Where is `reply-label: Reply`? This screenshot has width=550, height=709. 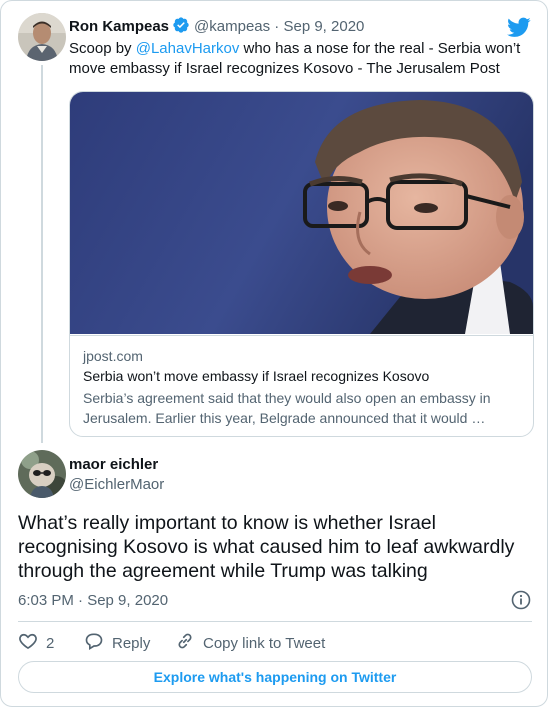
reply-label: Reply is located at coordinates (131, 643).